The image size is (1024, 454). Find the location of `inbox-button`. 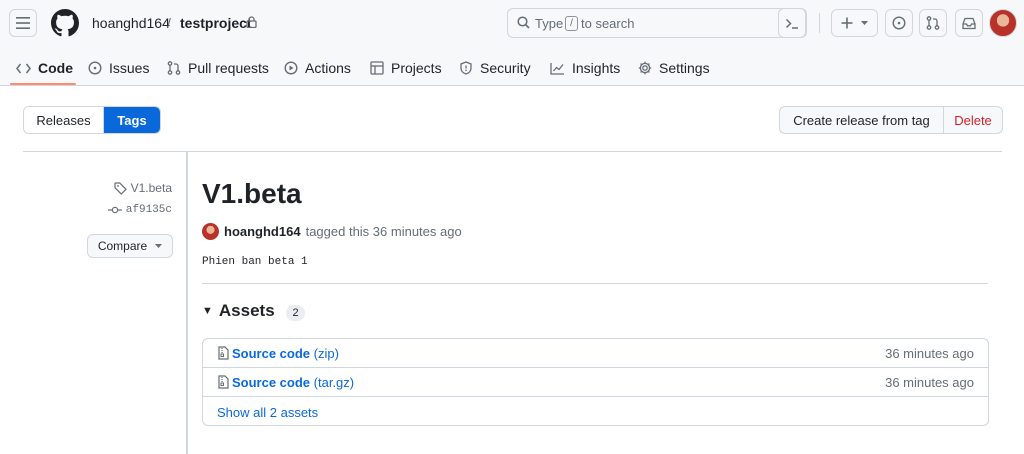

inbox-button is located at coordinates (969, 23).